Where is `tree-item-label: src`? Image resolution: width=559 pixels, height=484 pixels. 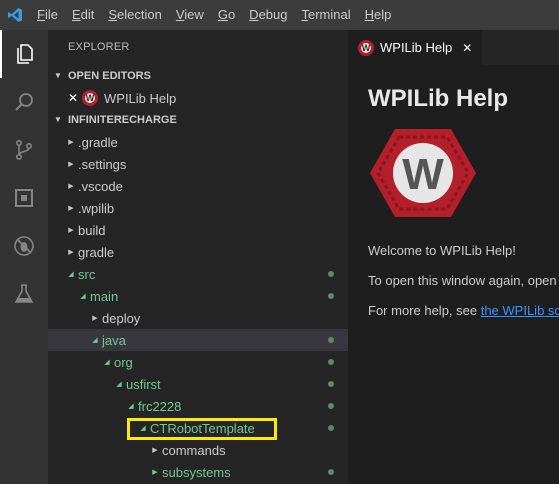 tree-item-label: src is located at coordinates (87, 274).